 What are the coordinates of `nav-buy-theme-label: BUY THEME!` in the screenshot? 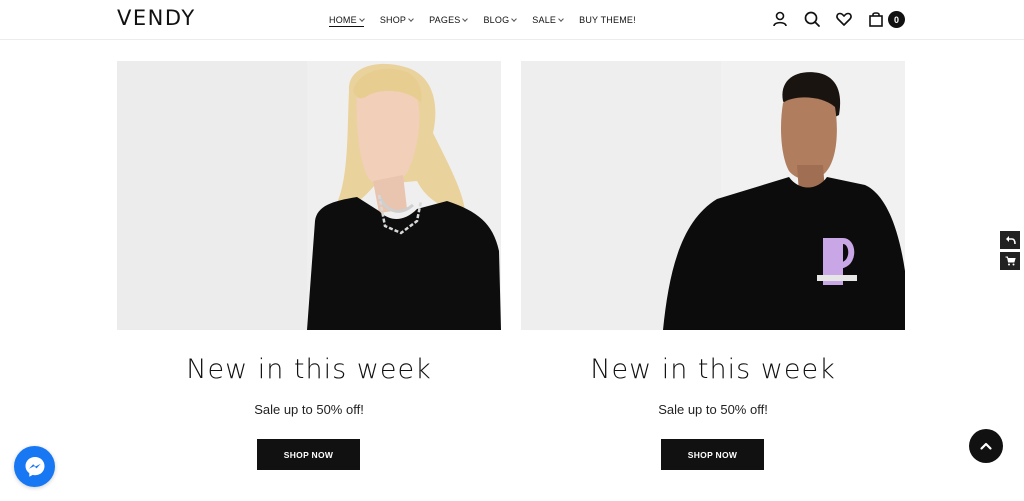 It's located at (607, 20).